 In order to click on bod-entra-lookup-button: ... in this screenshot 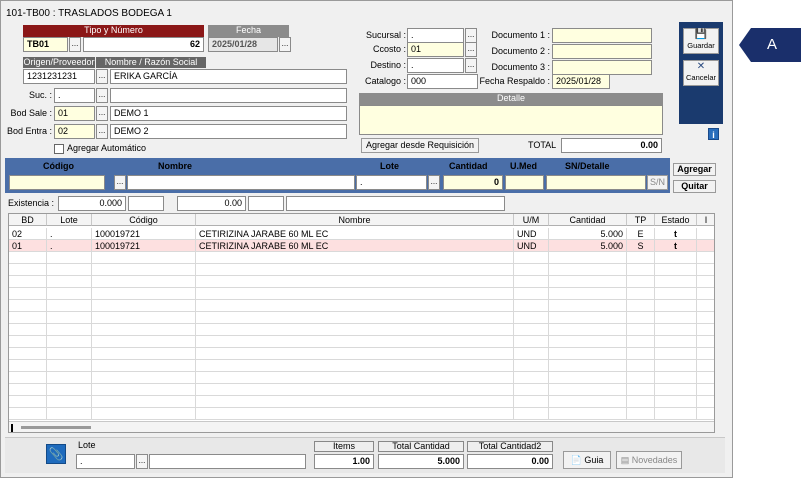, I will do `click(102, 131)`.